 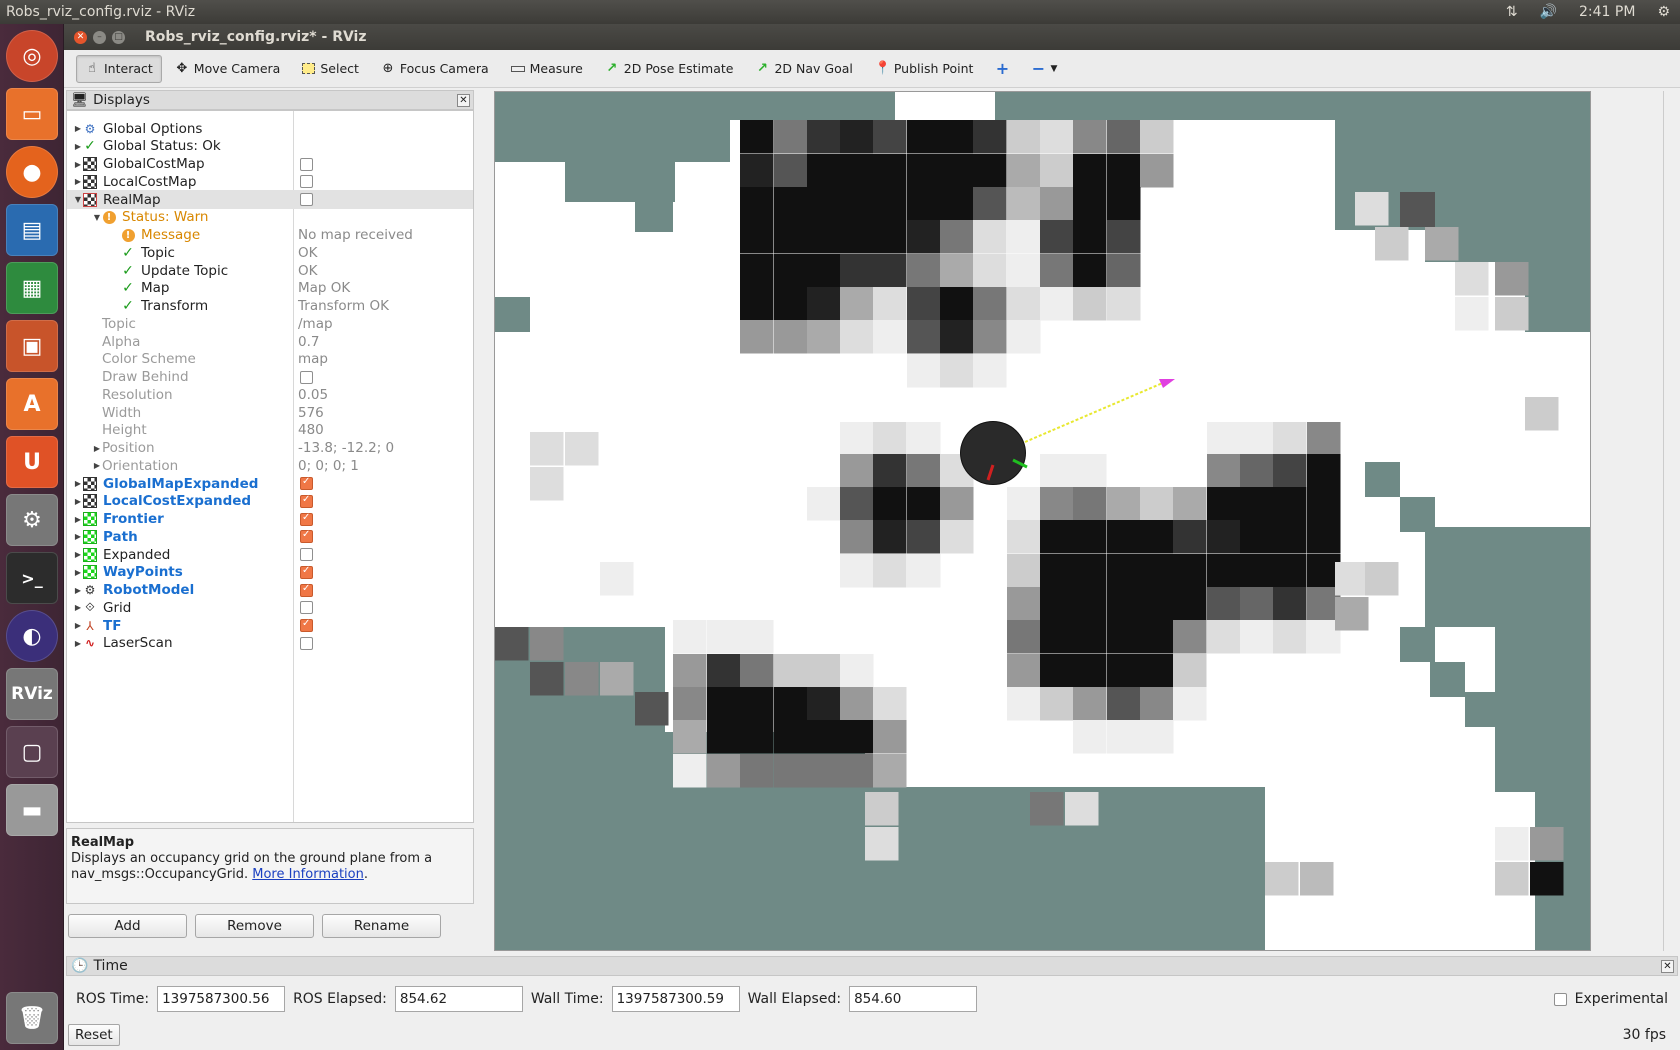 What do you see at coordinates (270, 181) in the screenshot?
I see `tree-row-localcostmap: ▶ LocalCostMap` at bounding box center [270, 181].